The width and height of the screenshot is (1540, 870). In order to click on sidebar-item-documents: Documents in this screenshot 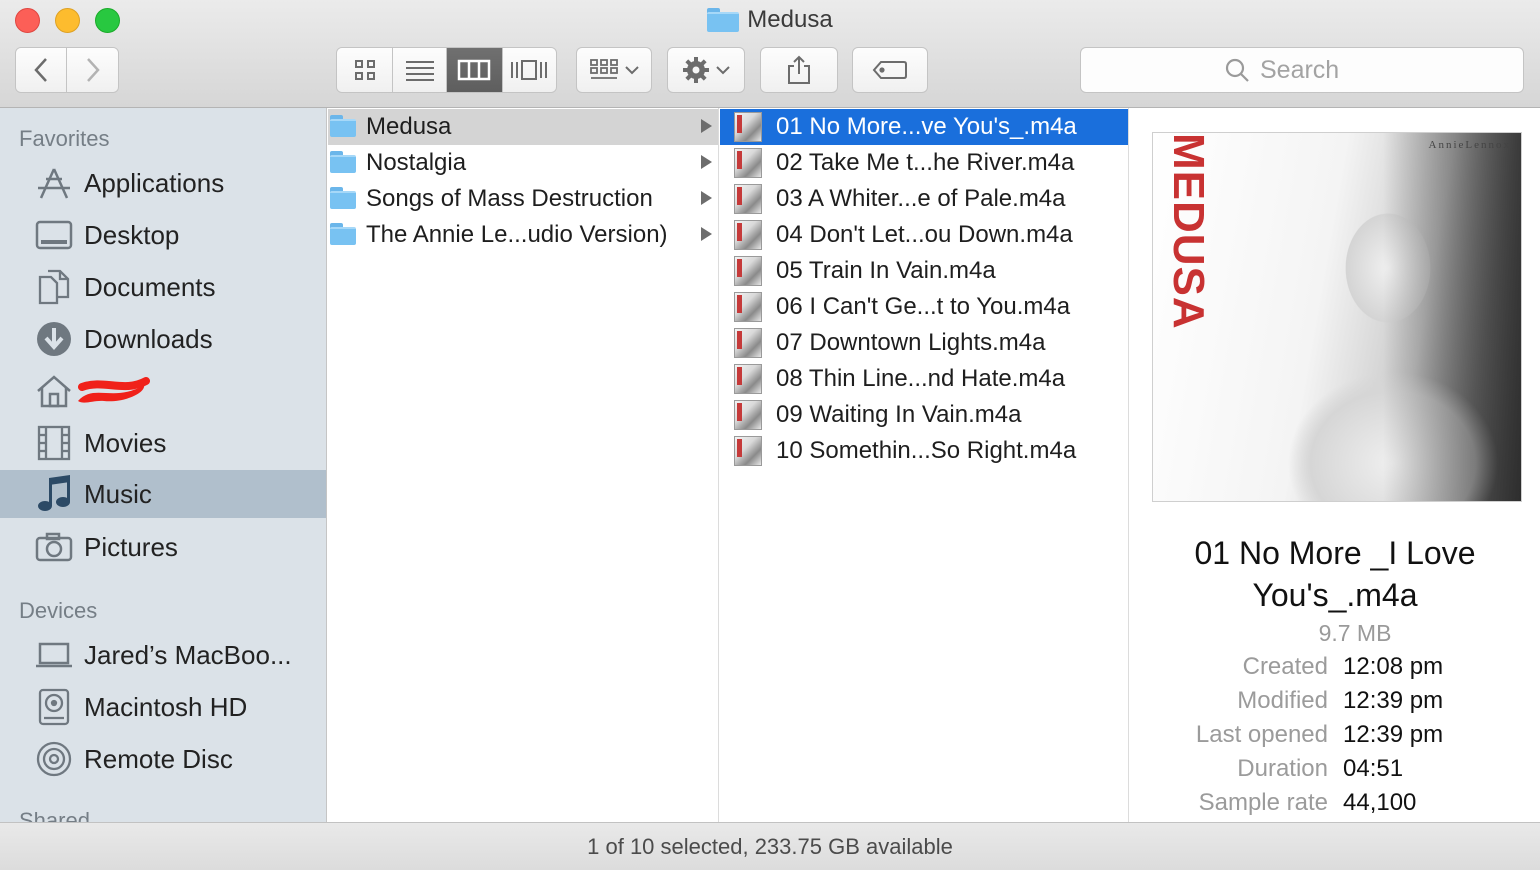, I will do `click(163, 287)`.